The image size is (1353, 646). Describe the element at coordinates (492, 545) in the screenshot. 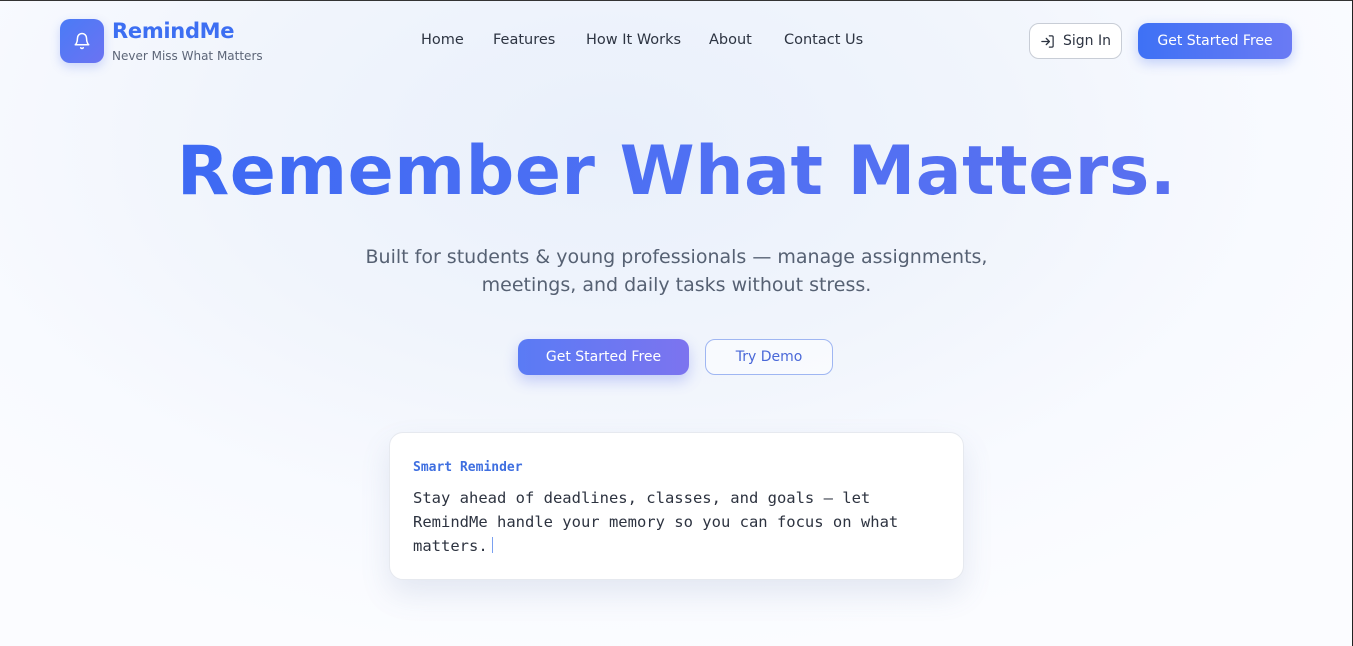

I see `typing-cursor` at that location.